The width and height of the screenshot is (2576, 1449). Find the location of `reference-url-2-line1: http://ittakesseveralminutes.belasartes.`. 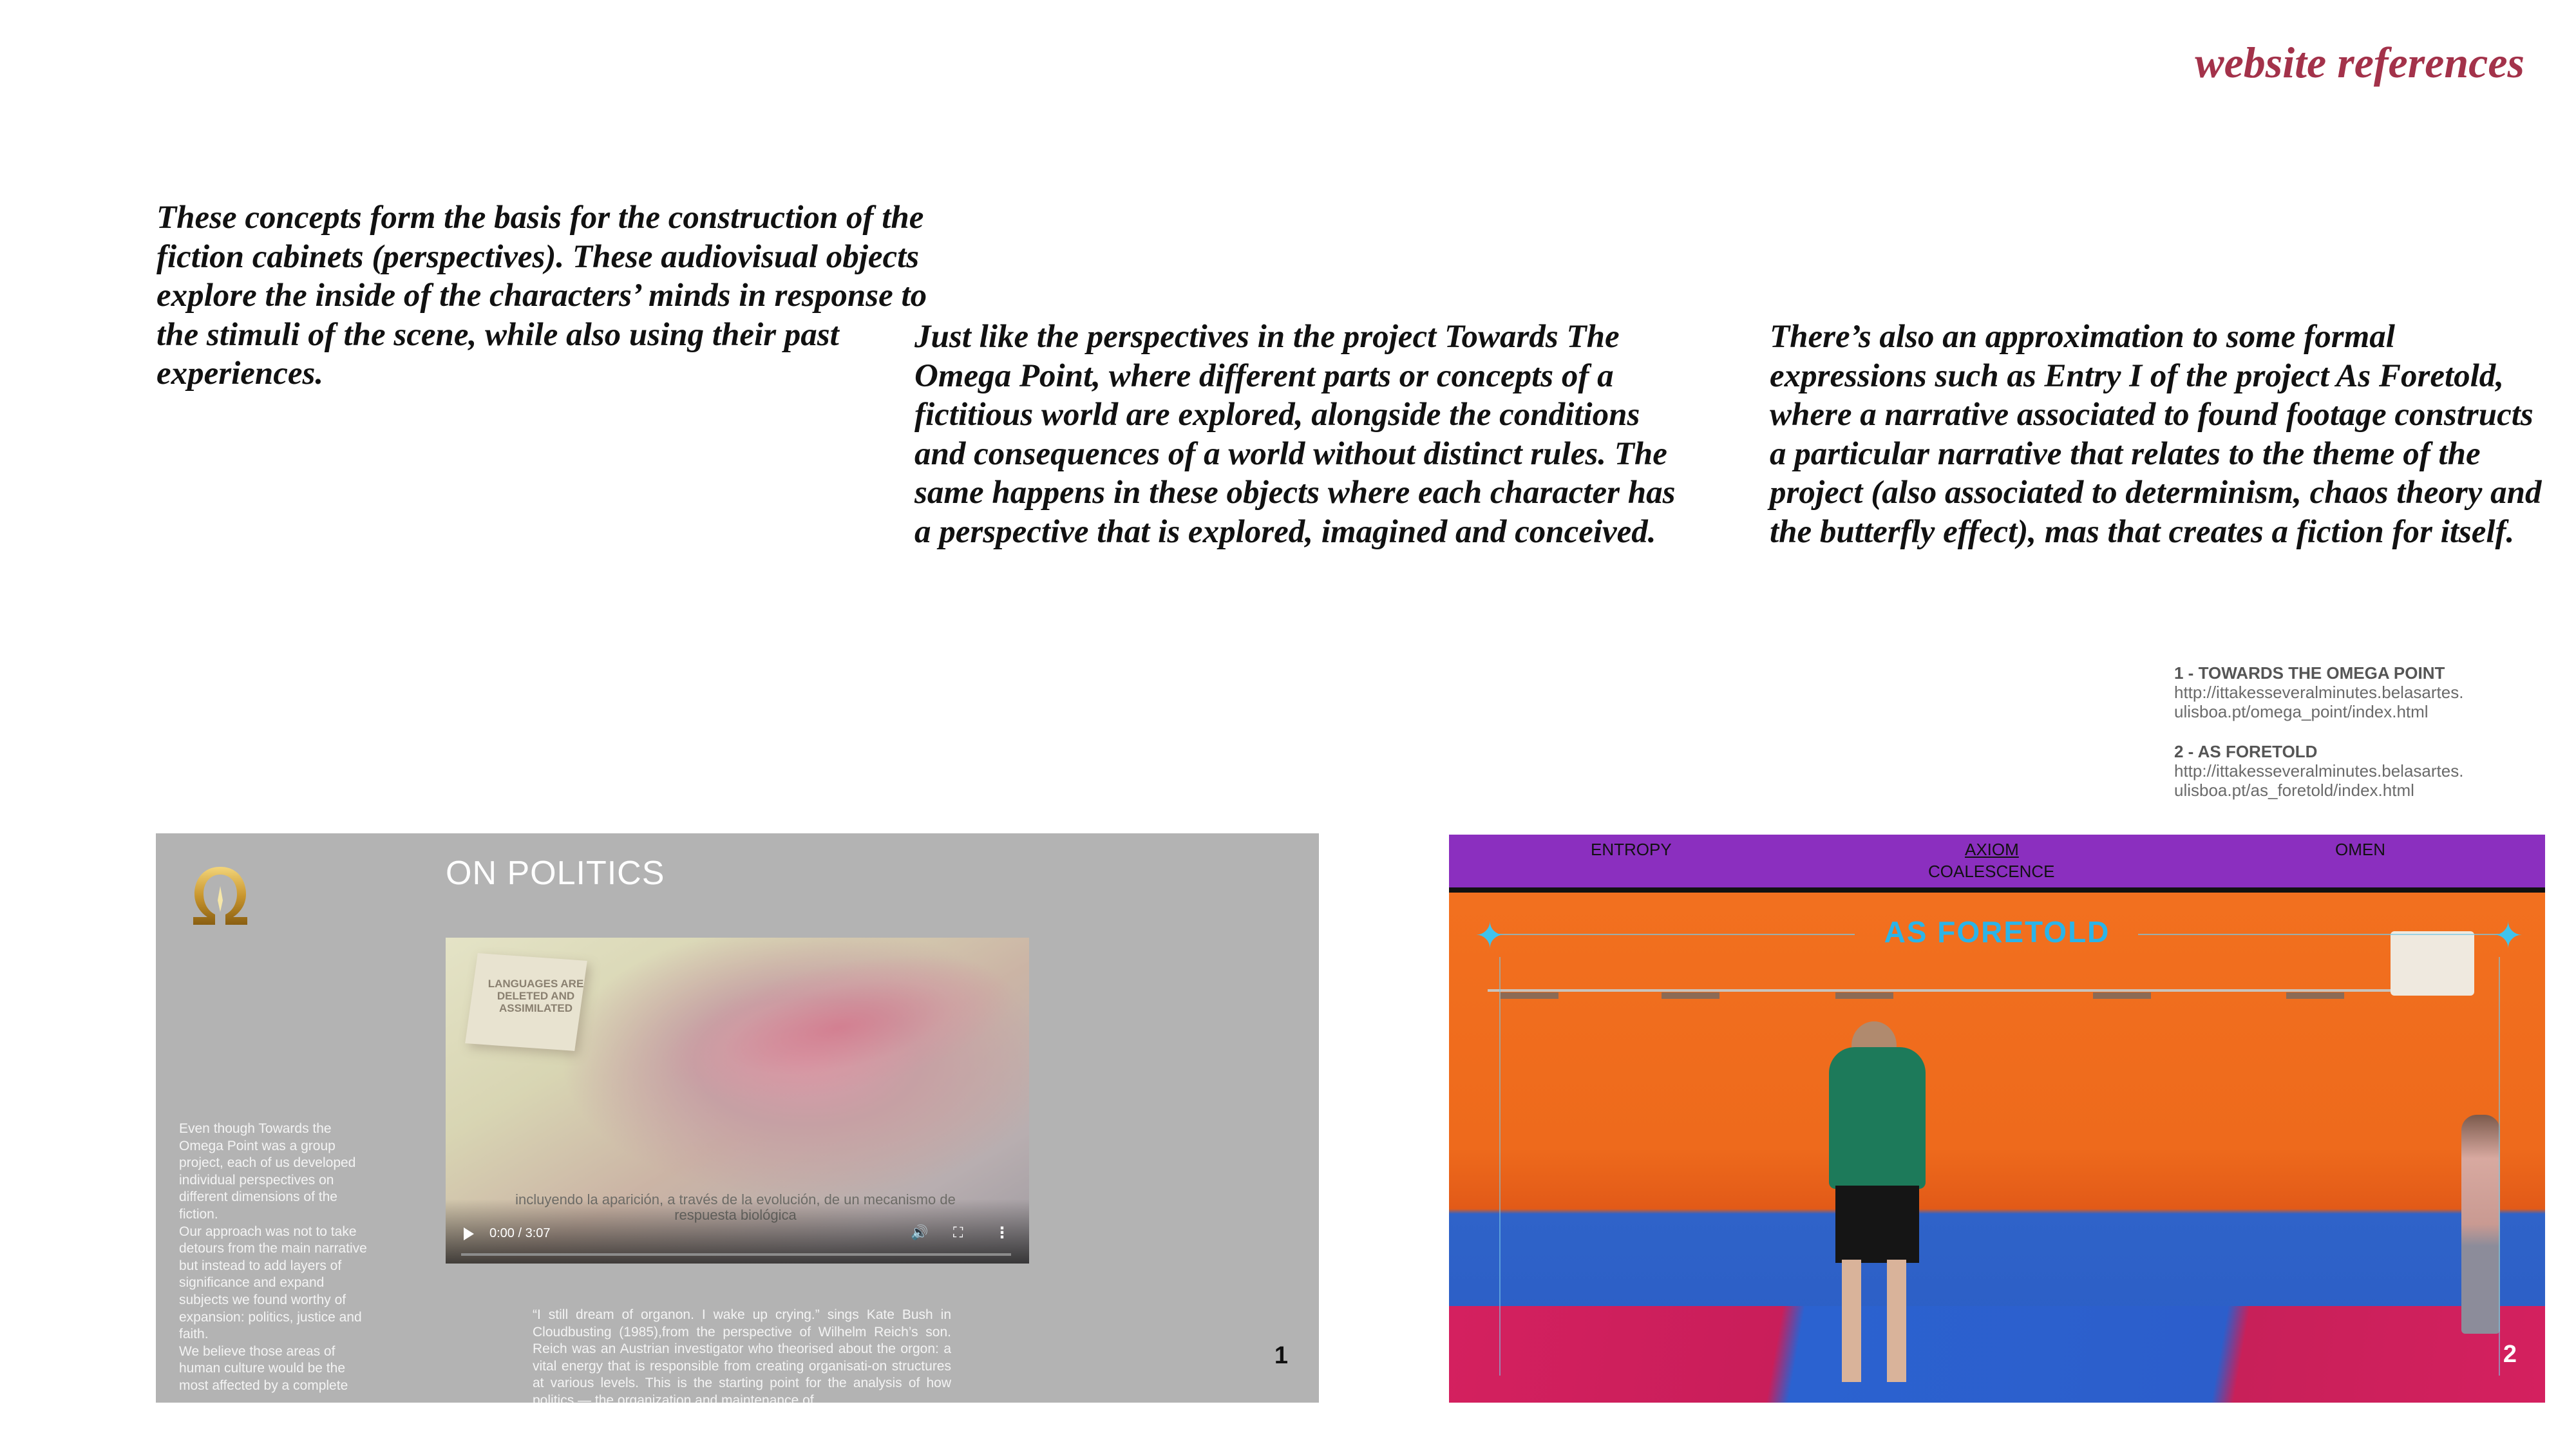

reference-url-2-line1: http://ittakesseveralminutes.belasartes. is located at coordinates (2367, 771).